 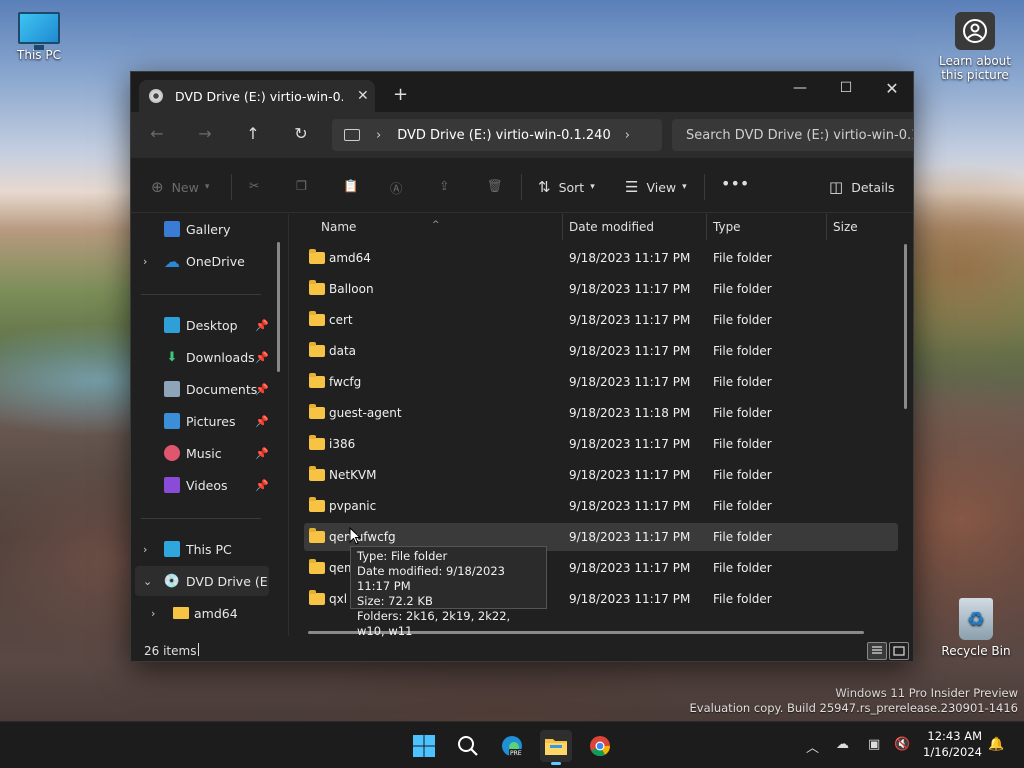 What do you see at coordinates (951, 744) in the screenshot?
I see `clock: 12:43 AM 1/16/2024` at bounding box center [951, 744].